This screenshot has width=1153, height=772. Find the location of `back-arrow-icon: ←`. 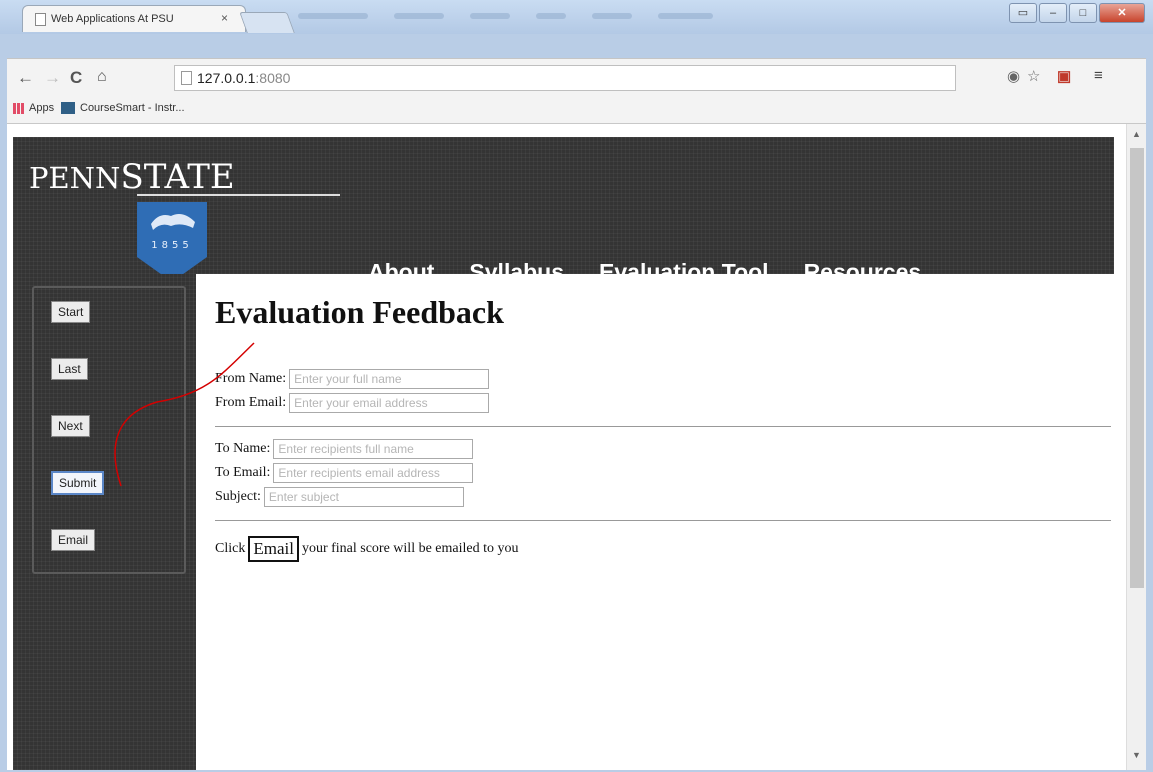

back-arrow-icon: ← is located at coordinates (25, 78).